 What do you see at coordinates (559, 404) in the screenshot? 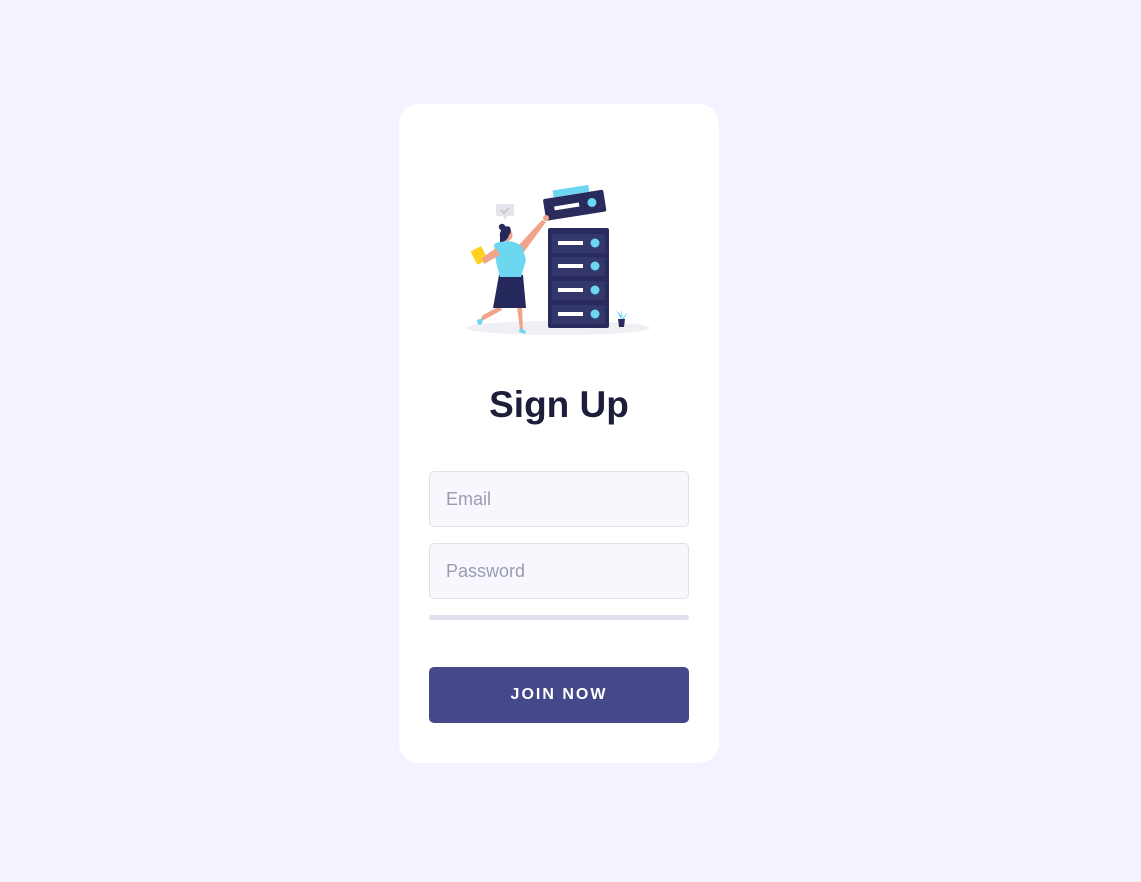
I see `page-title: Sign Up` at bounding box center [559, 404].